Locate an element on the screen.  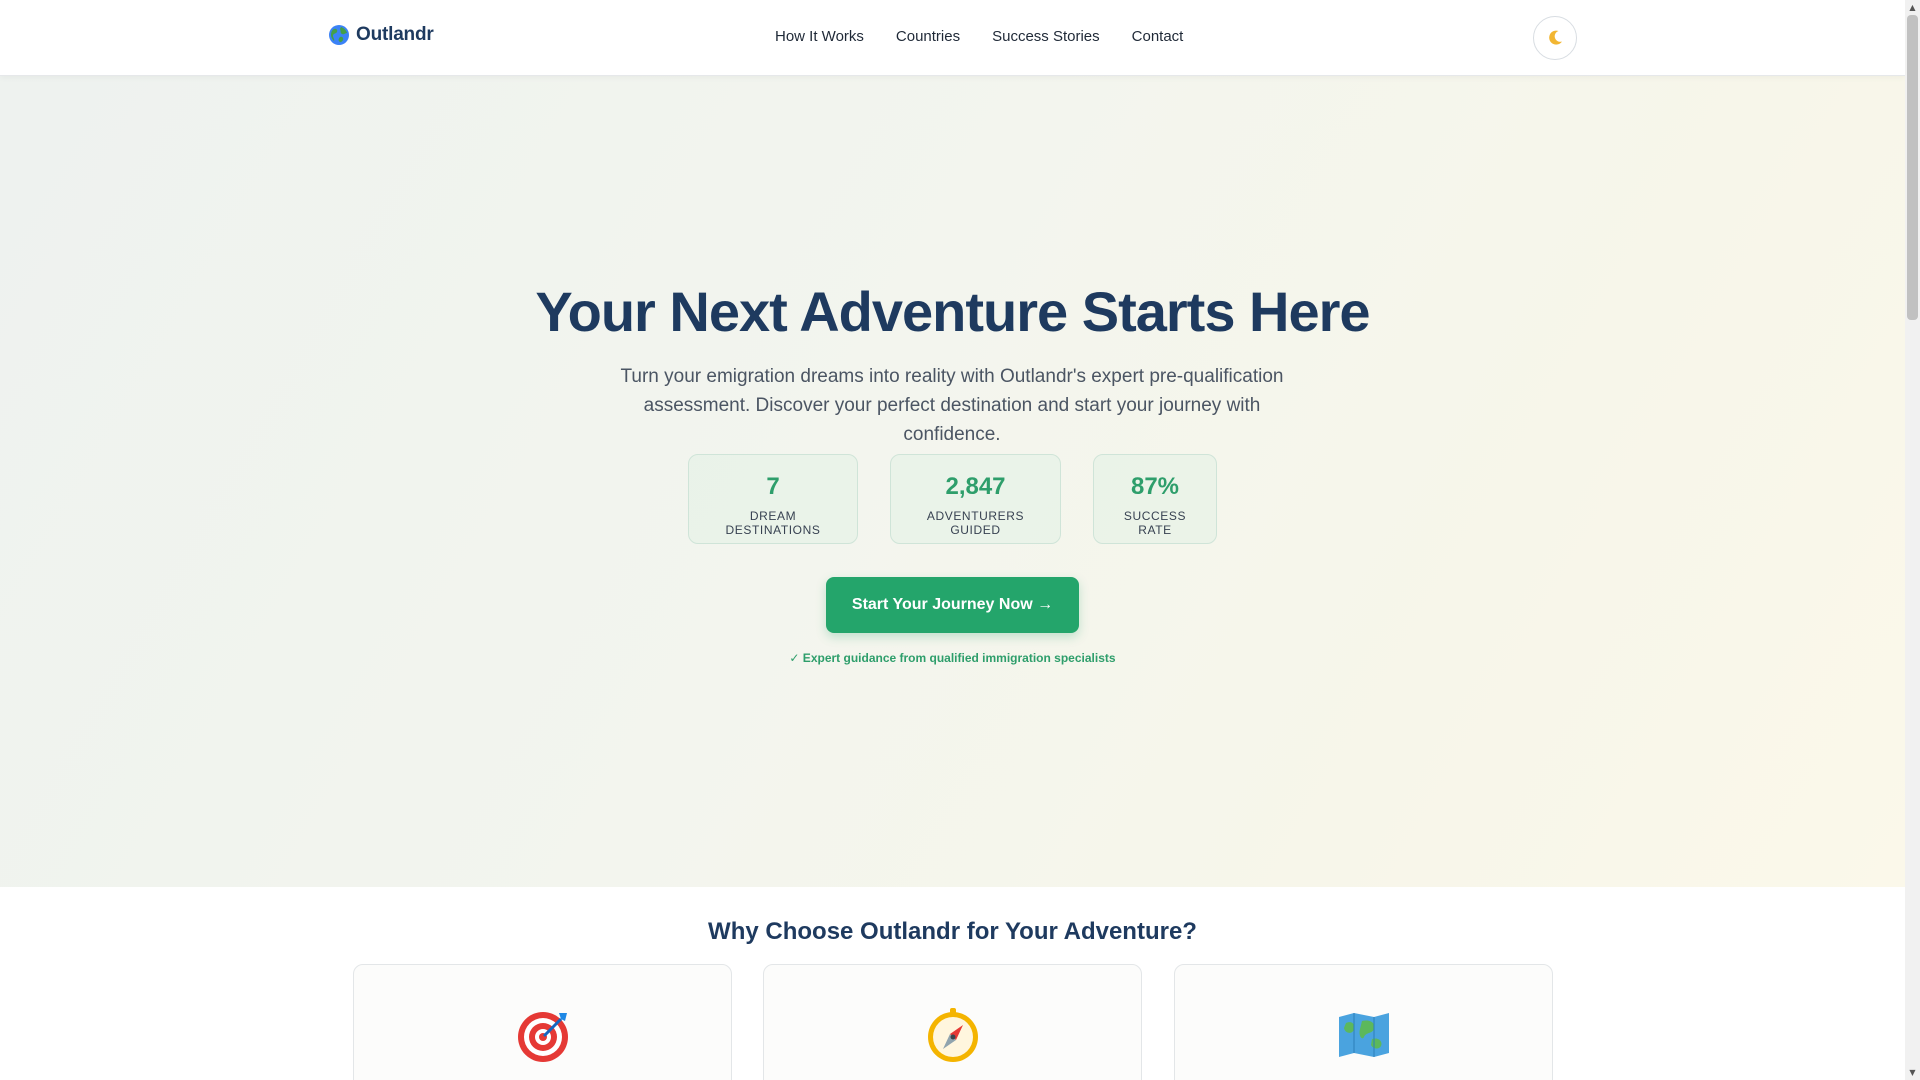
feature-card-compass is located at coordinates (952, 1022).